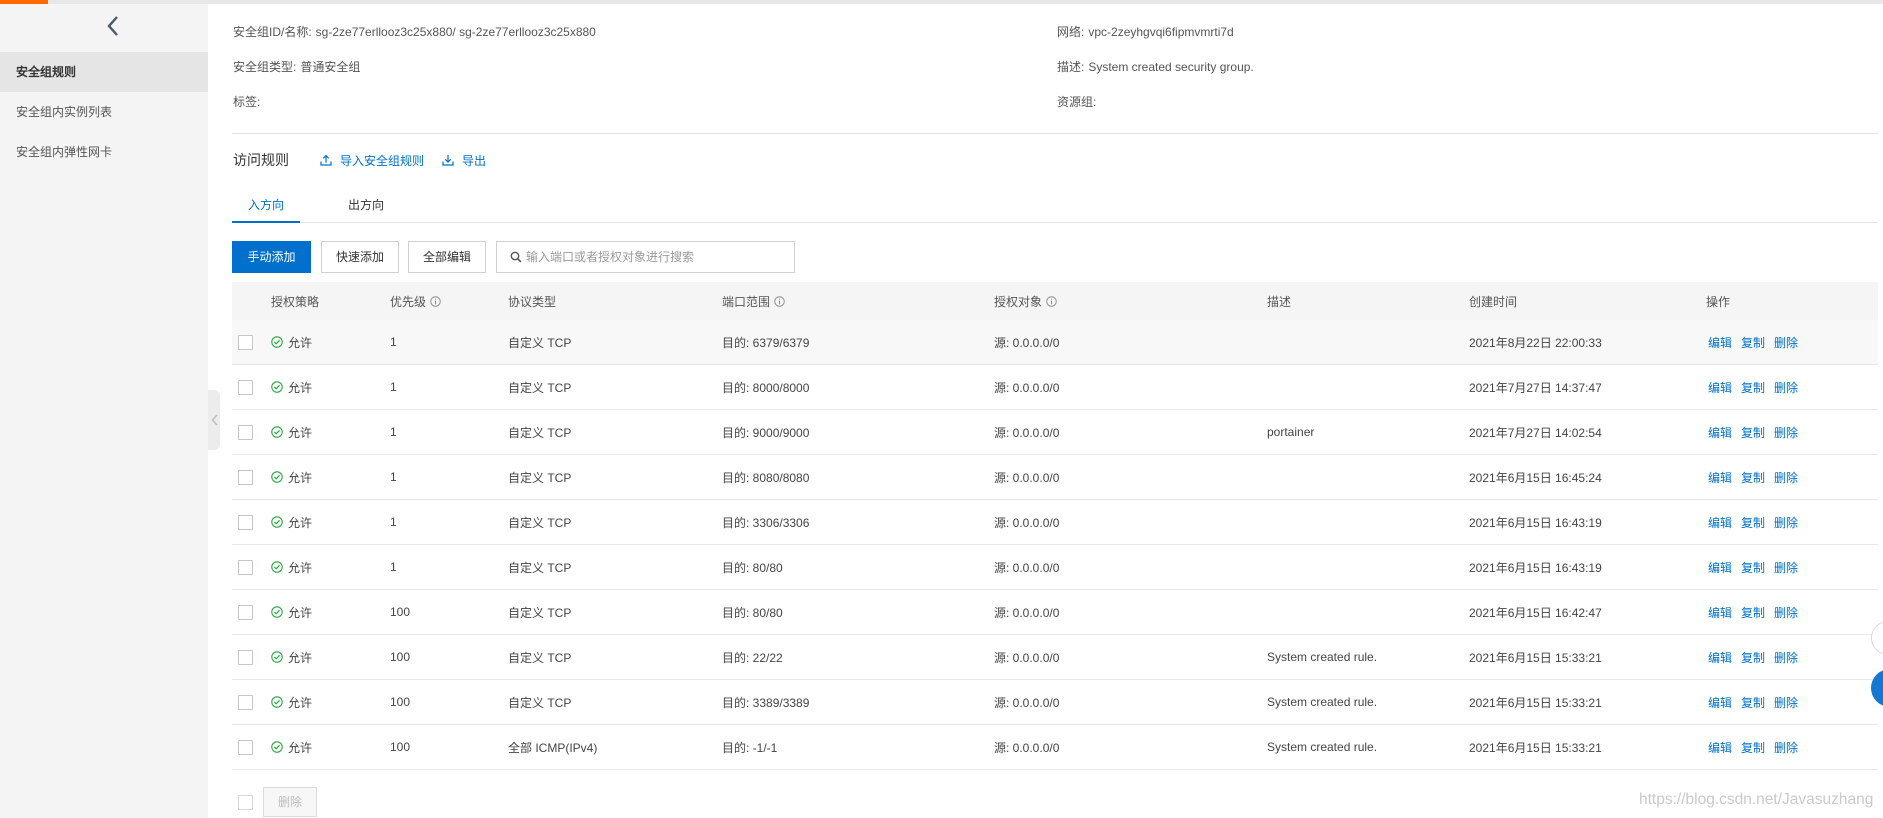  I want to click on cell-created: 2021年8月22日 22:00:33, so click(1587, 342).